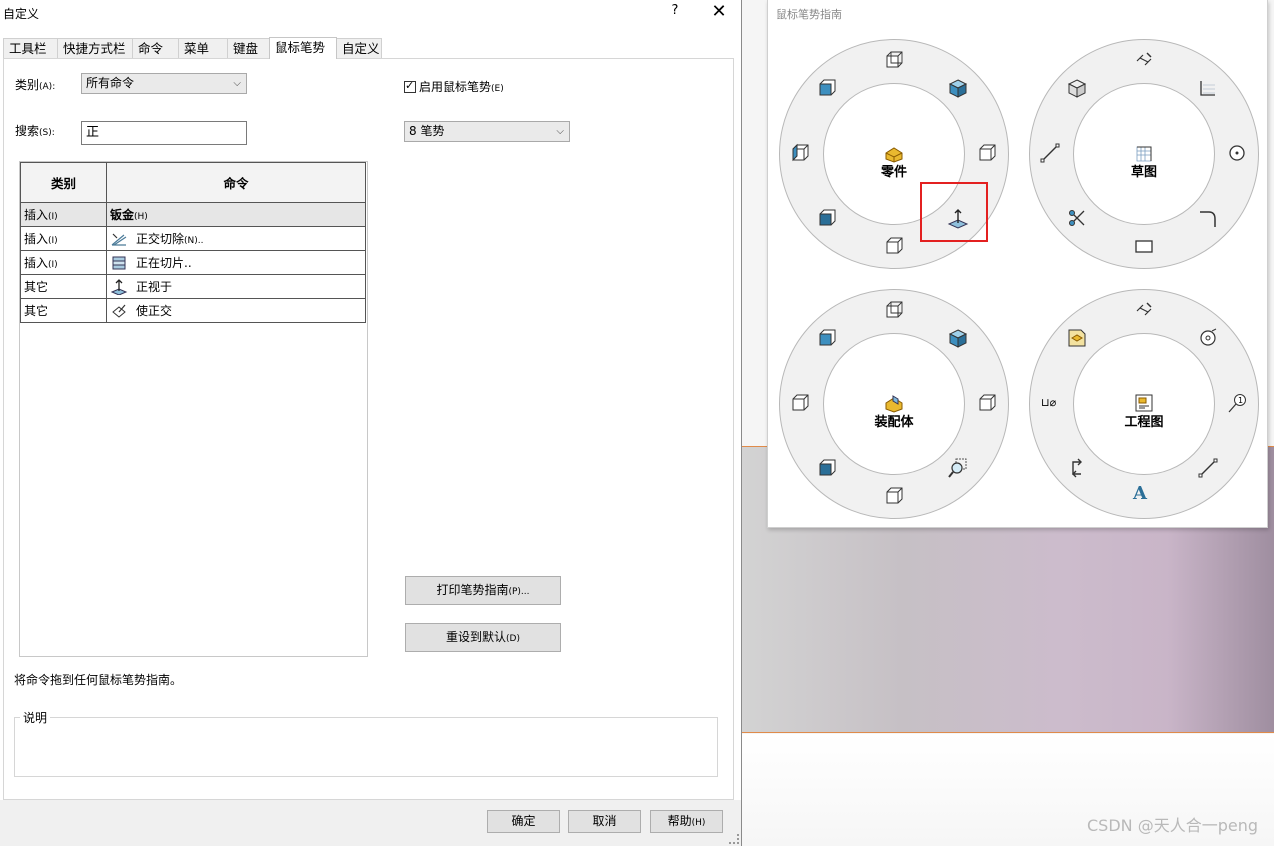  Describe the element at coordinates (193, 262) in the screenshot. I see `table-row: 插入(I) 正在切片..` at that location.